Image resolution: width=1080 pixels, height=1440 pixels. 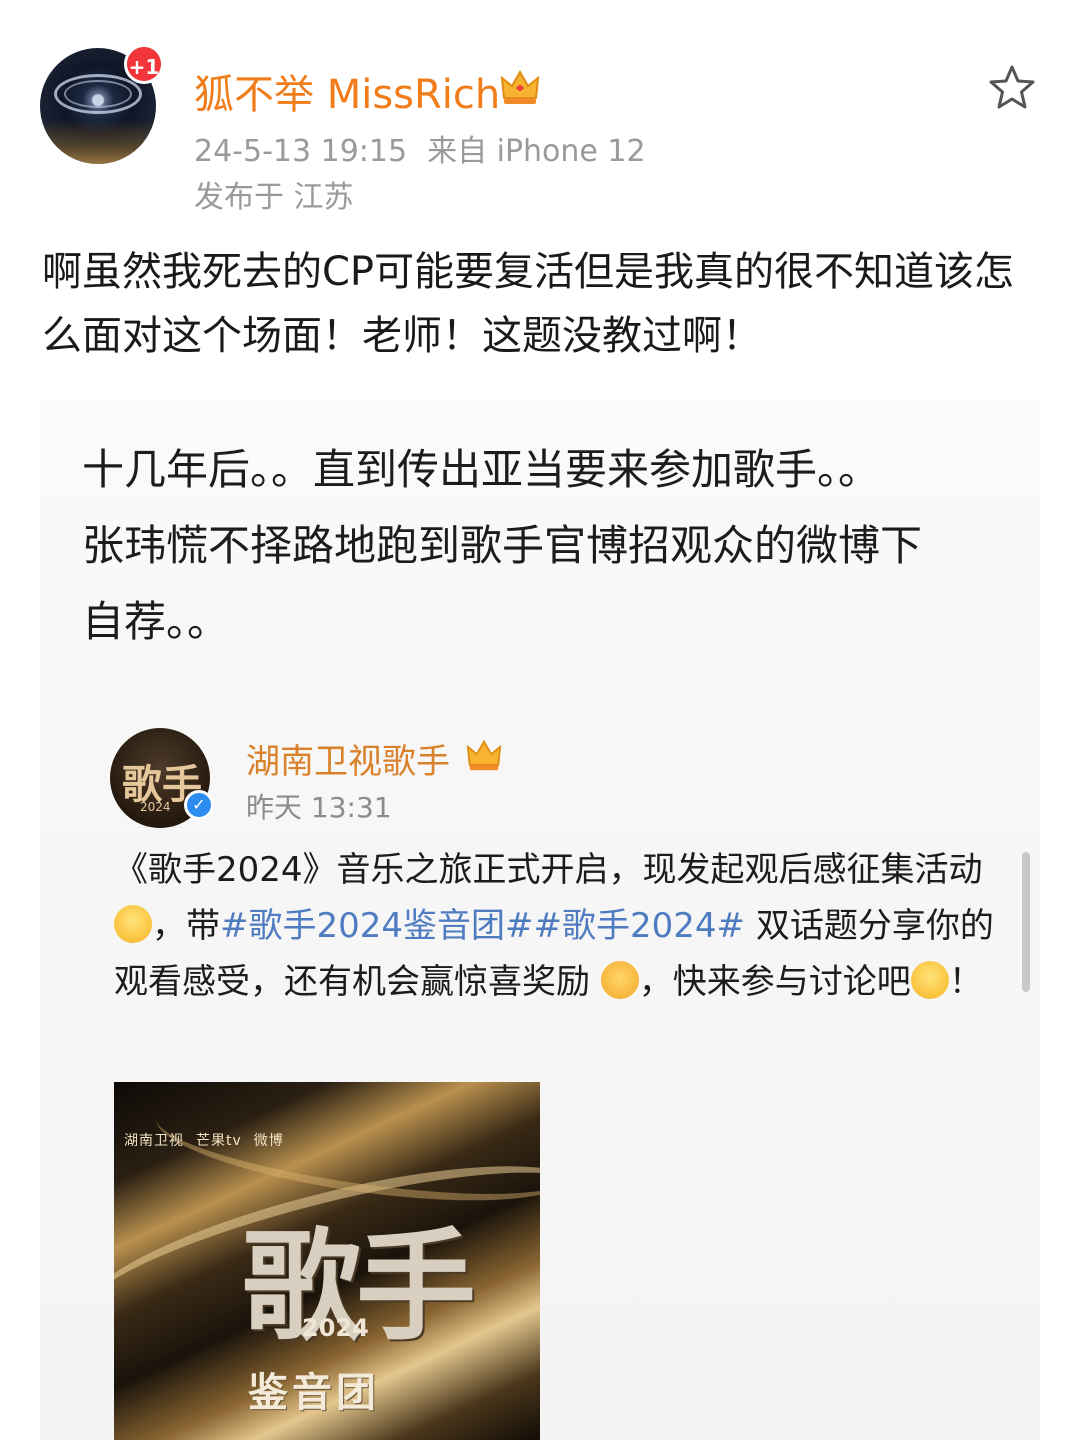 I want to click on post-source: 来自 iPhone 12, so click(x=536, y=151).